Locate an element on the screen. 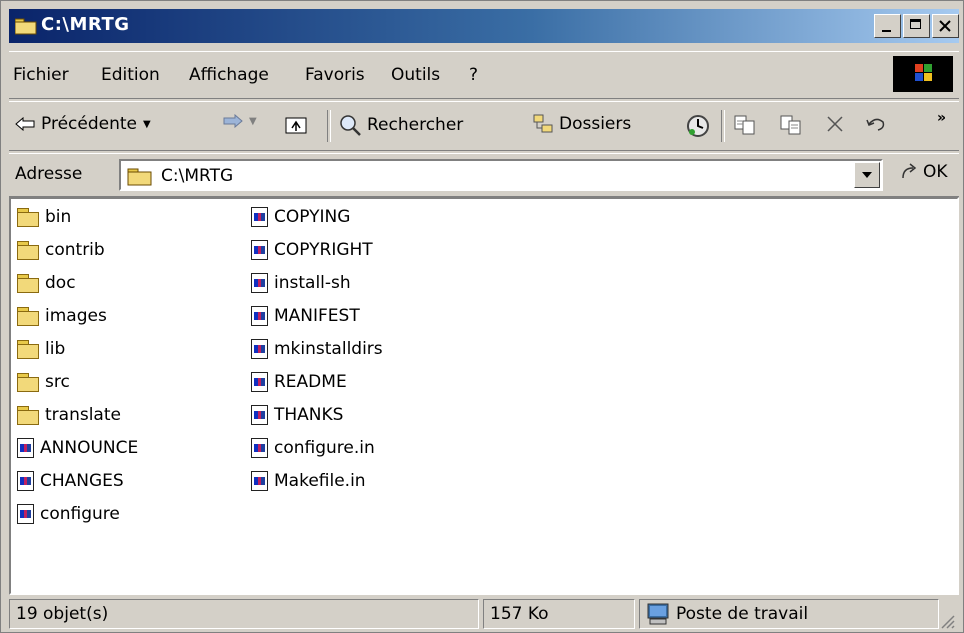 This screenshot has width=964, height=633. back-button: Précédente ▼ is located at coordinates (83, 124).